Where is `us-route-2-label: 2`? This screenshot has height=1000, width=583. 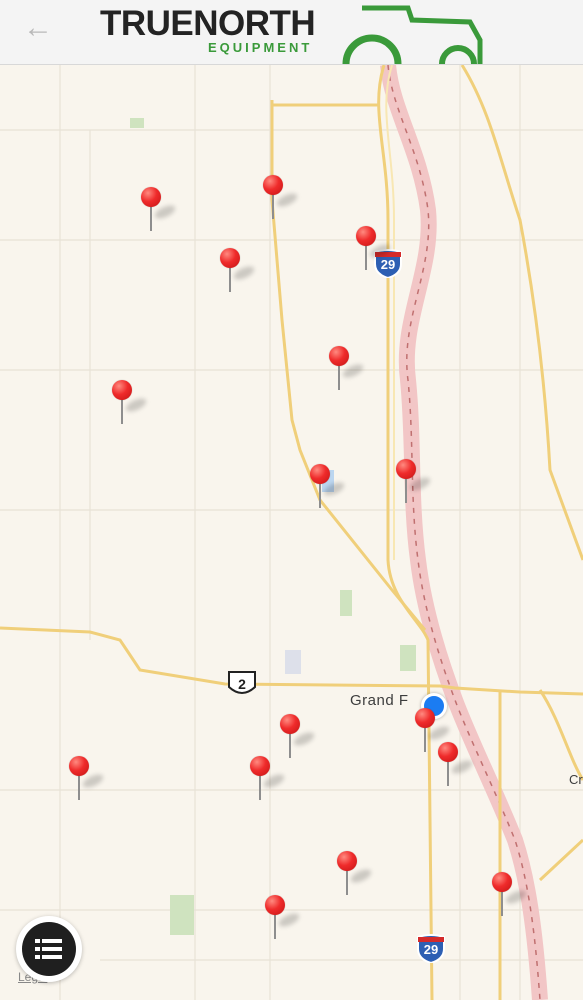
us-route-2-label: 2 is located at coordinates (242, 684).